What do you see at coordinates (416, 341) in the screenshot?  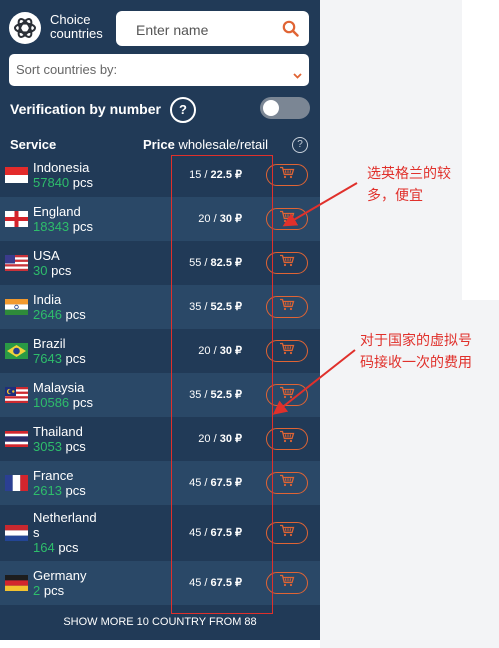 I see `annotation-note-2-line1: 对于国家的虚拟号` at bounding box center [416, 341].